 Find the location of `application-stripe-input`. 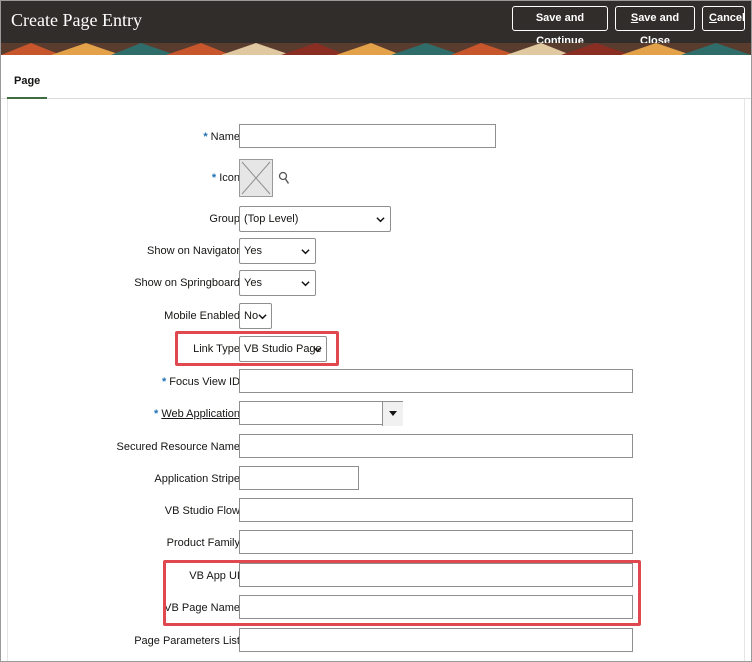

application-stripe-input is located at coordinates (299, 478).